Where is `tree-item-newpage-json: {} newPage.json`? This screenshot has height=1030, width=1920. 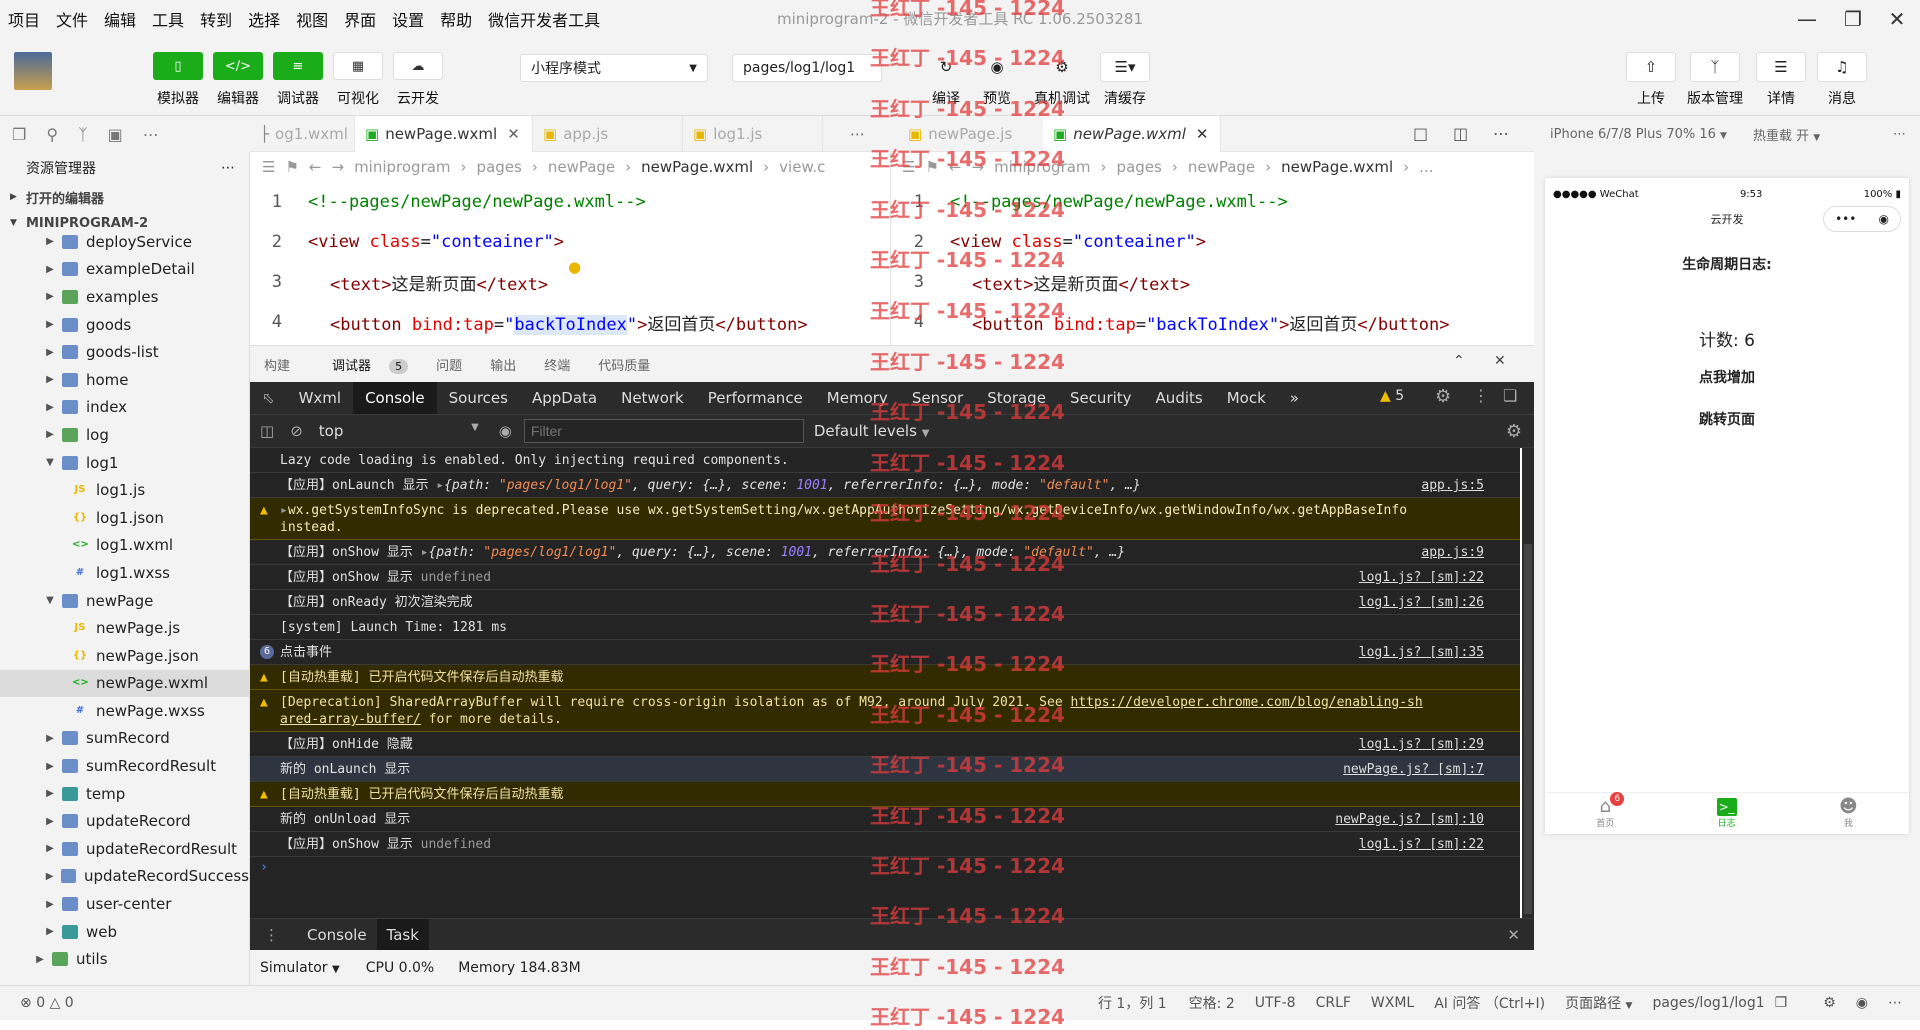 tree-item-newpage-json: {} newPage.json is located at coordinates (124, 656).